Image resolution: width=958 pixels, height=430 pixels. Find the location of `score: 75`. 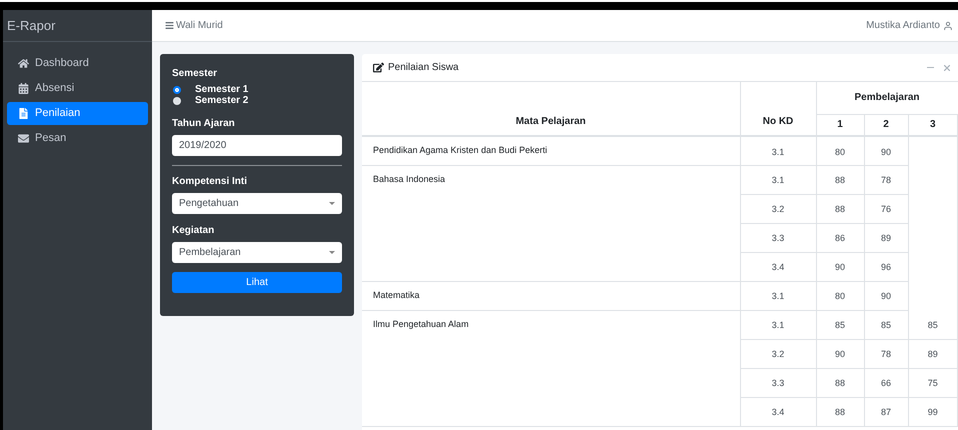

score: 75 is located at coordinates (933, 383).